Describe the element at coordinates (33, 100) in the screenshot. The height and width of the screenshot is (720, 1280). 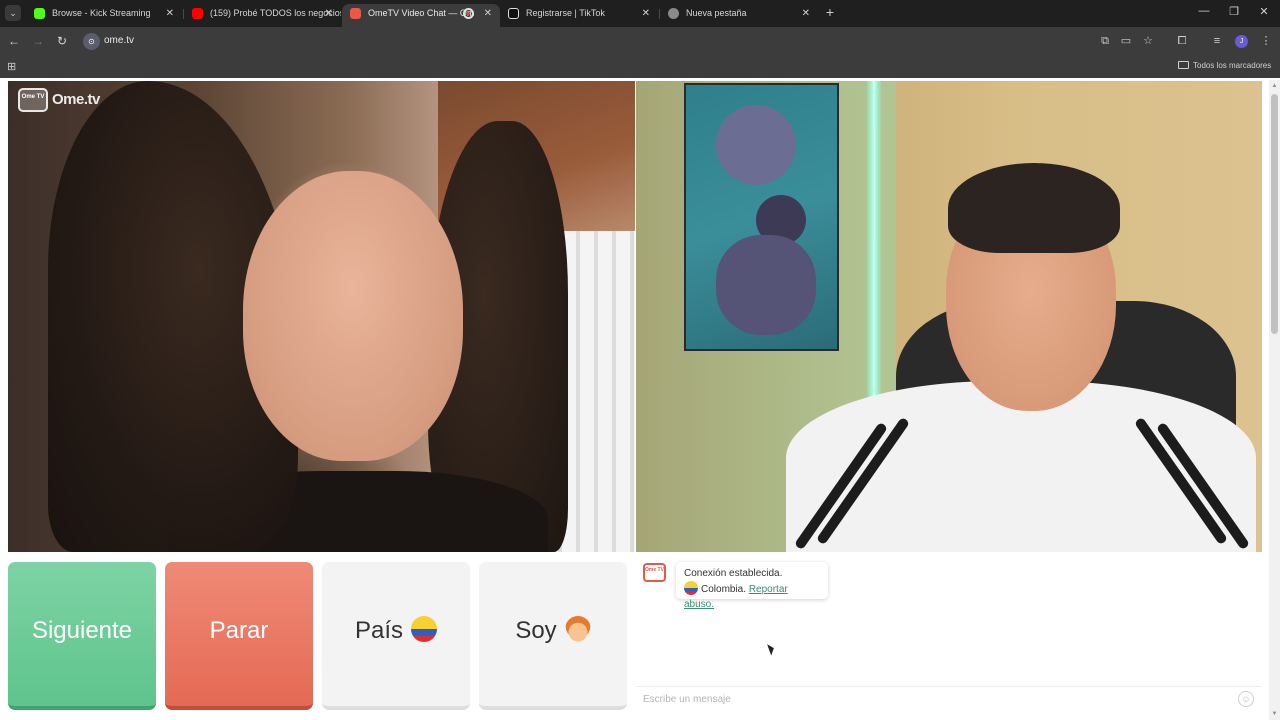
I see `logo-tv-icon: Ome TV` at that location.